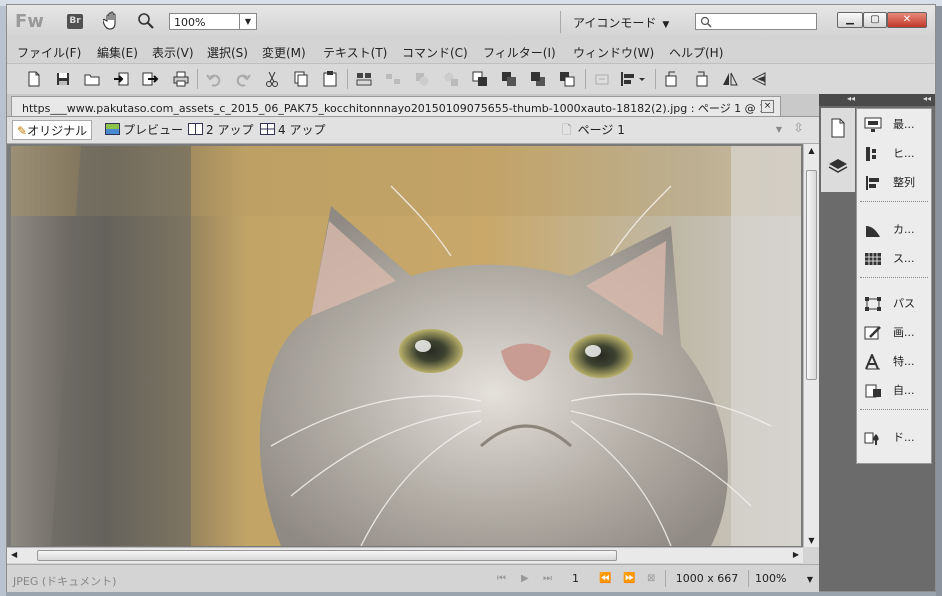 This screenshot has height=596, width=942. What do you see at coordinates (247, 21) in the screenshot?
I see `chevron-down-icon: ▼` at bounding box center [247, 21].